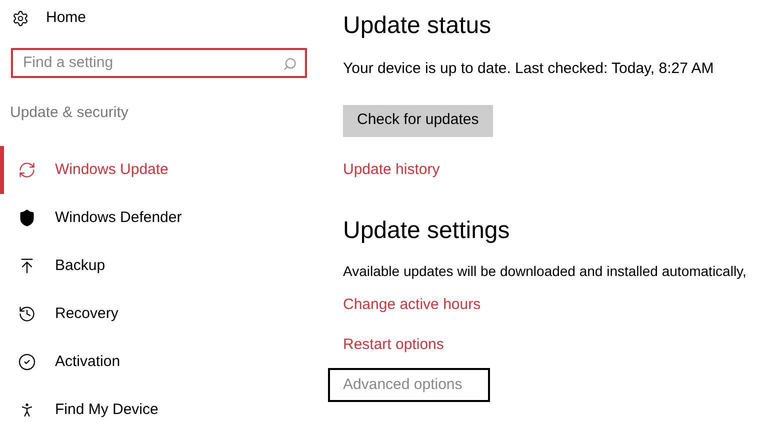  I want to click on check-circle-icon, so click(27, 362).